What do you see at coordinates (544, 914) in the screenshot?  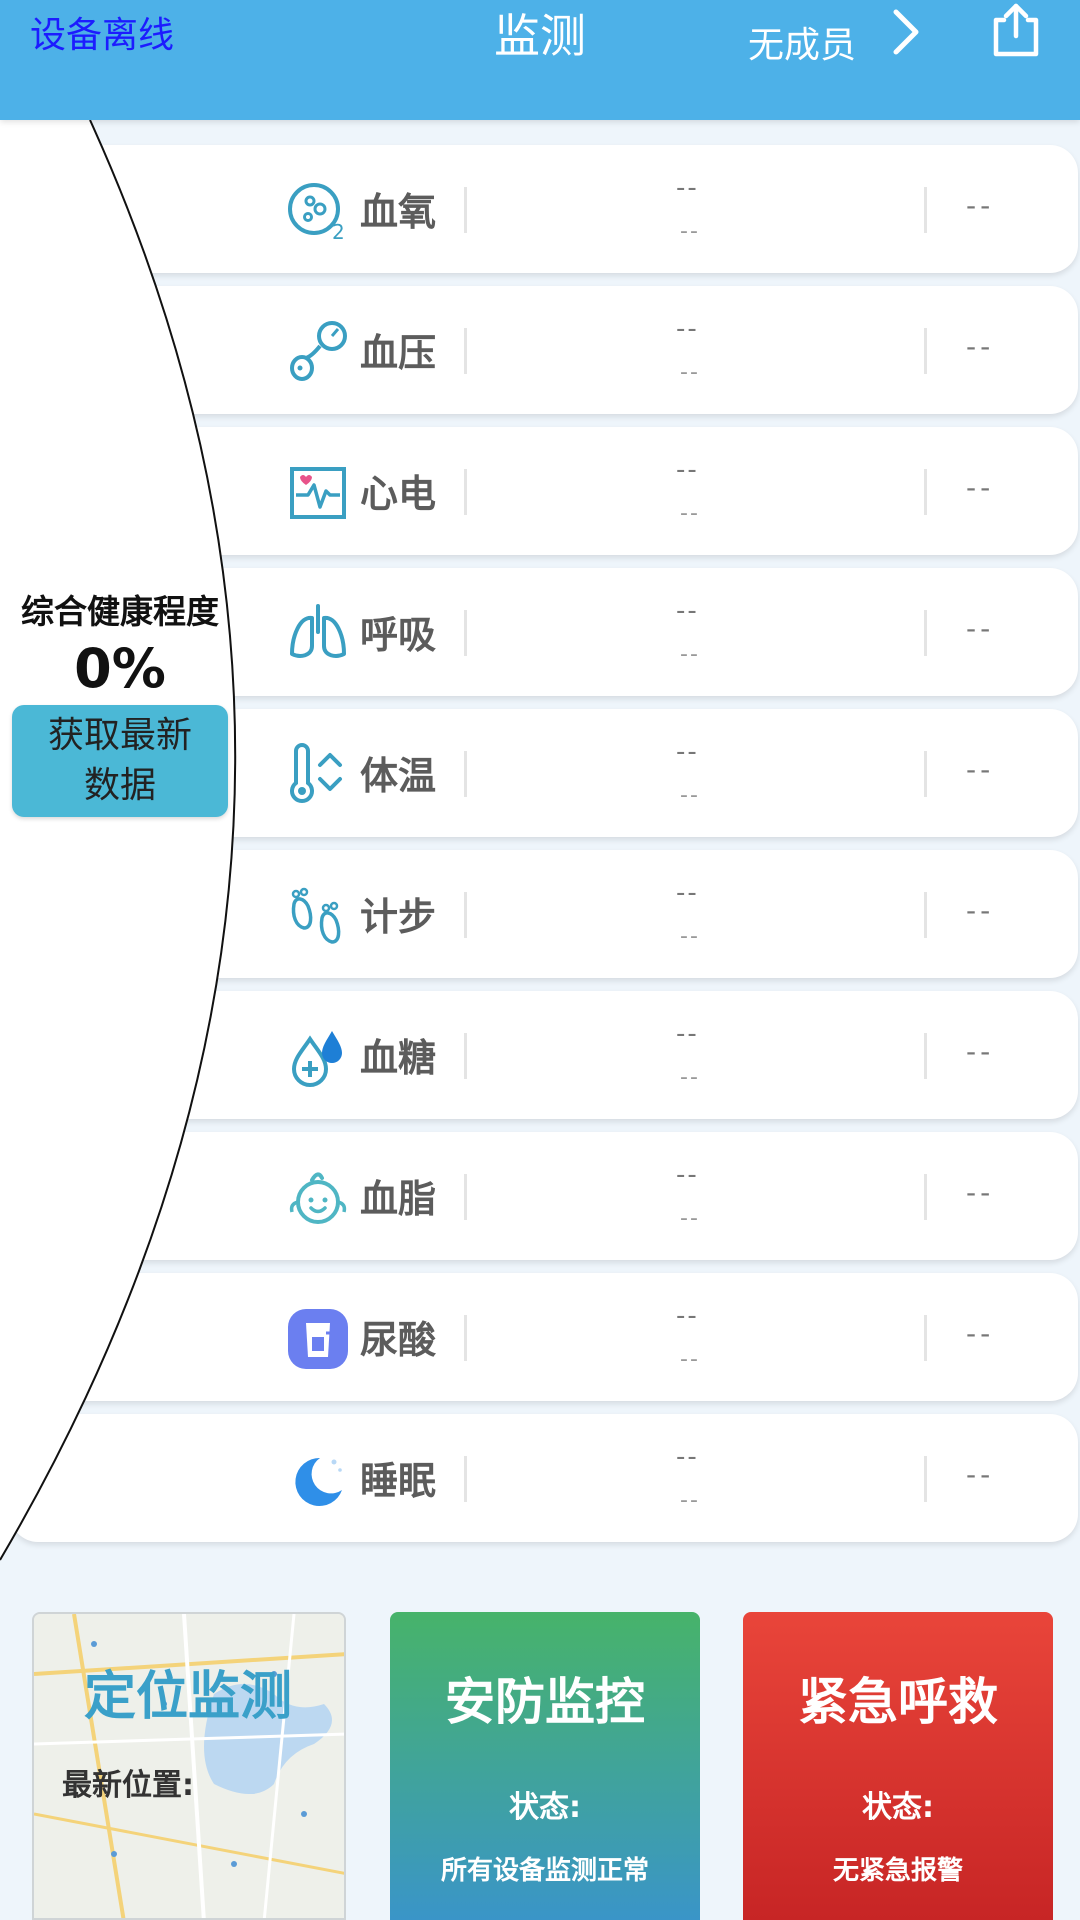 I see `metric-row-steps: 计步 -- -- --` at bounding box center [544, 914].